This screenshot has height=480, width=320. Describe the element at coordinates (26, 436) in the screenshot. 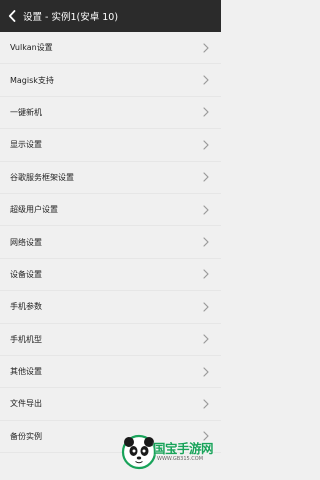

I see `settings-item-label: 备份实例` at that location.